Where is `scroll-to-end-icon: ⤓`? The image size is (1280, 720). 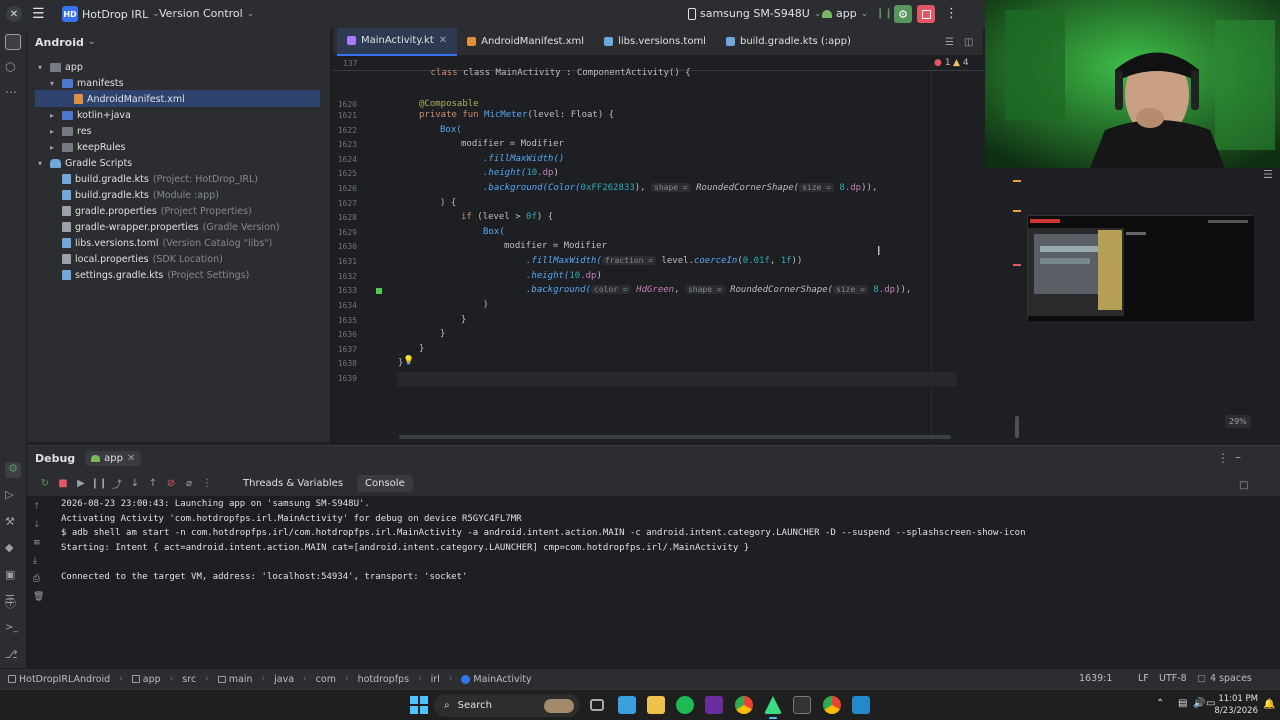 scroll-to-end-icon: ⤓ is located at coordinates (35, 561).